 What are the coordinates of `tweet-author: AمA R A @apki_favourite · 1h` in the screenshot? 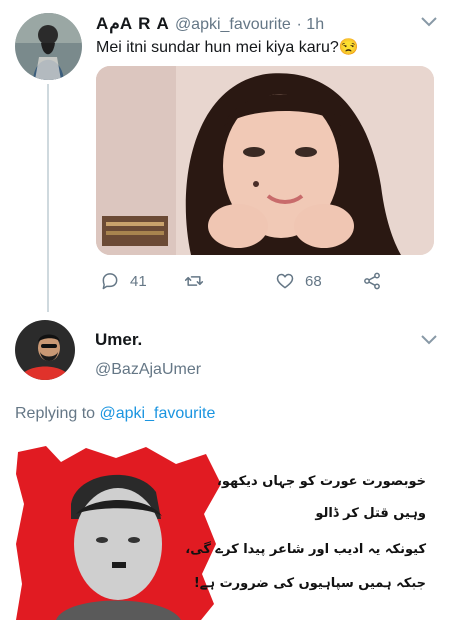 It's located at (210, 24).